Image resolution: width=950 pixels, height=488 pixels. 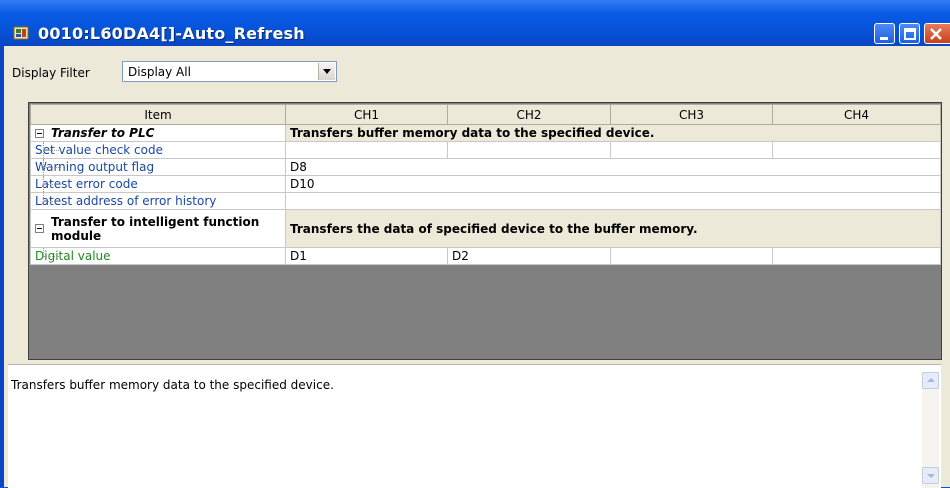 I want to click on item-digital-value: Digital value, so click(x=158, y=256).